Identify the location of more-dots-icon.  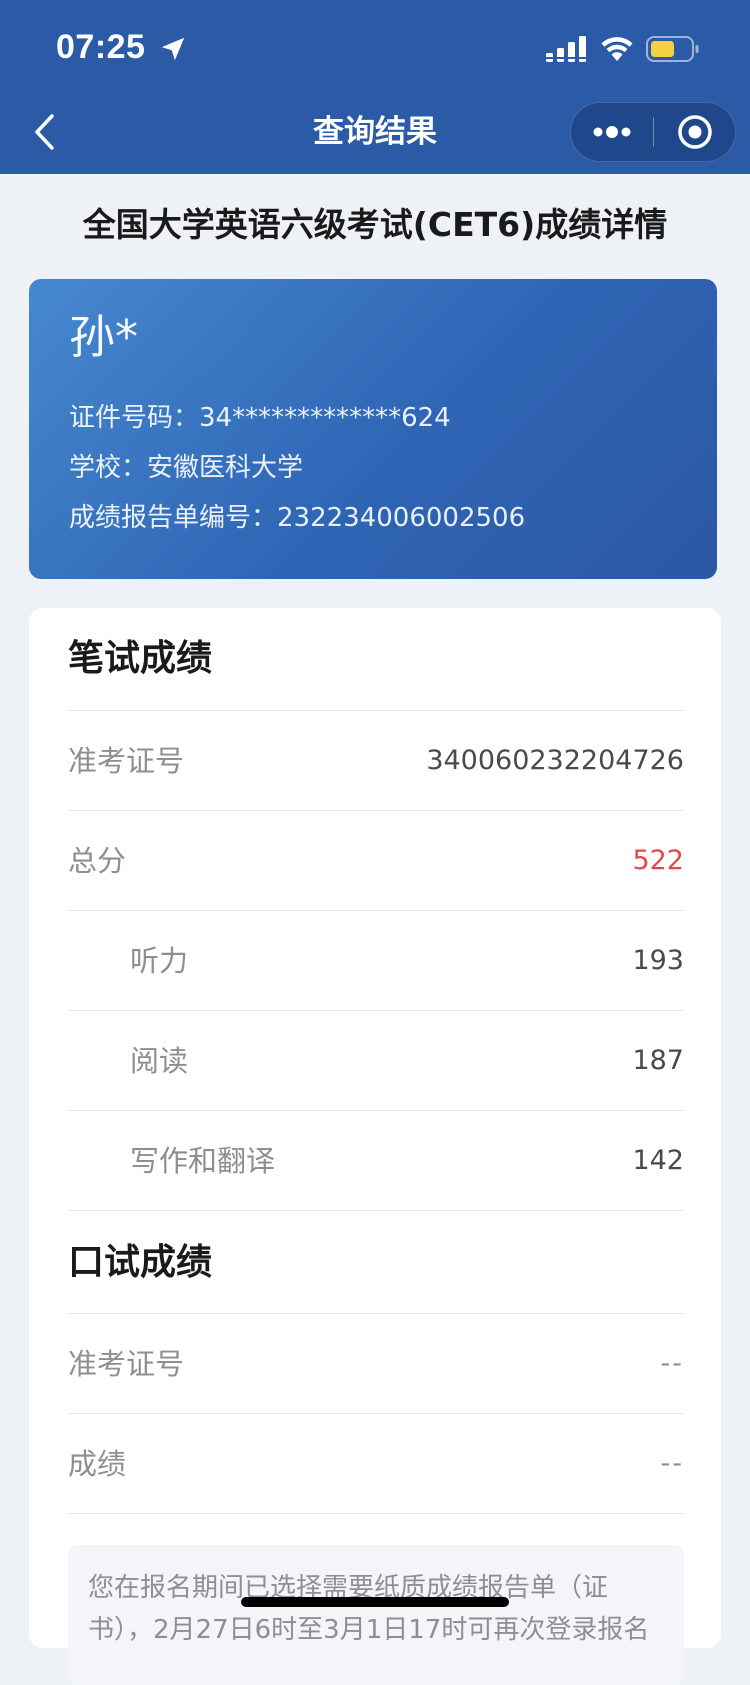
(612, 132).